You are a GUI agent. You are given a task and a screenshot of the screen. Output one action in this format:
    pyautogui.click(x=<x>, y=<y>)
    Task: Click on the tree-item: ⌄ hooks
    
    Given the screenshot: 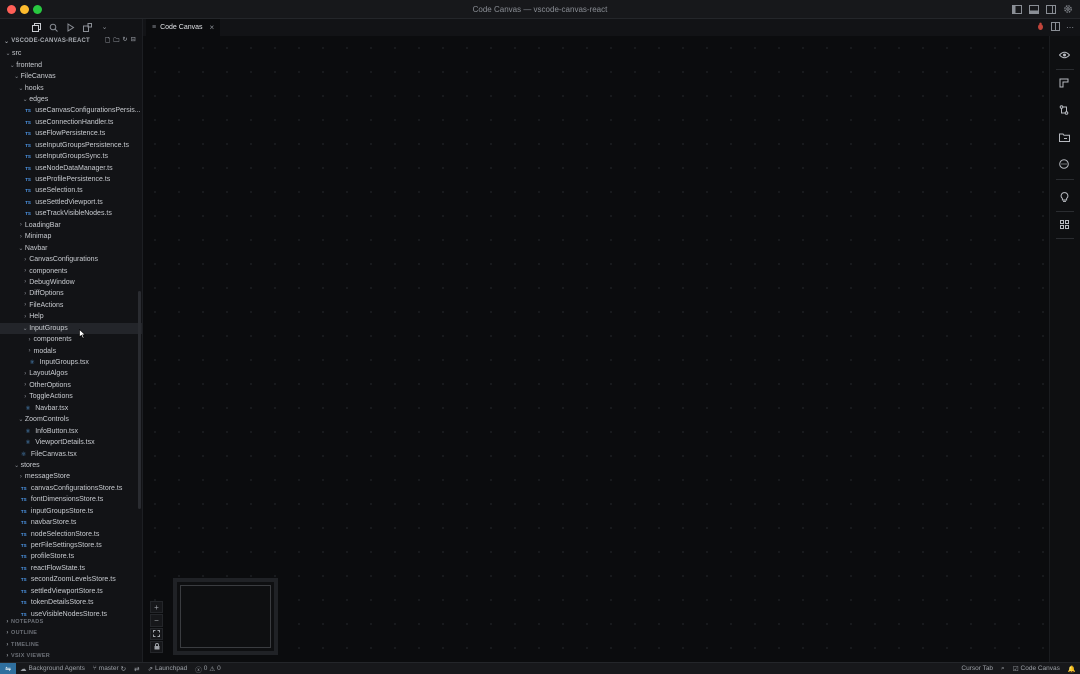 What is the action you would take?
    pyautogui.click(x=71, y=87)
    